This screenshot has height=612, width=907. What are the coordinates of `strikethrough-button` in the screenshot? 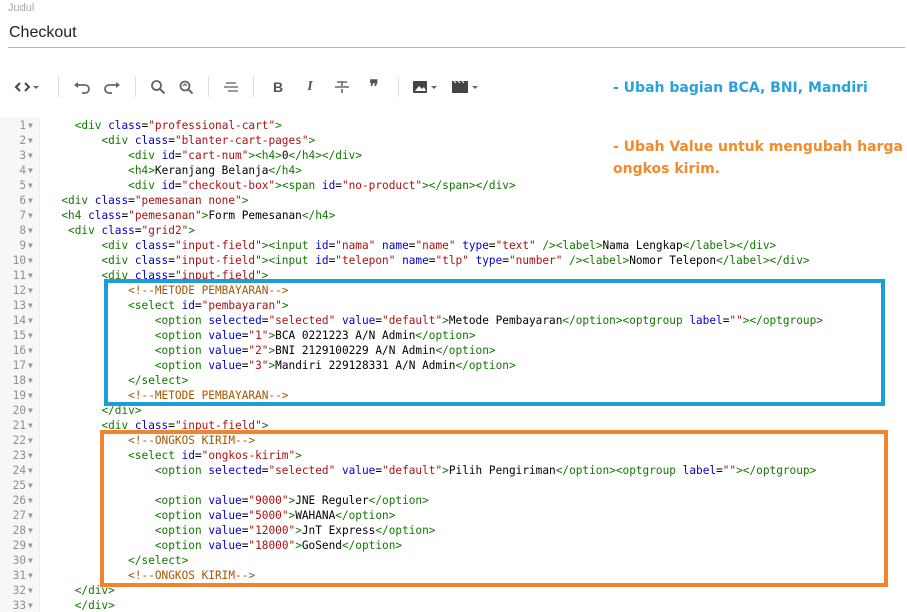 It's located at (342, 87).